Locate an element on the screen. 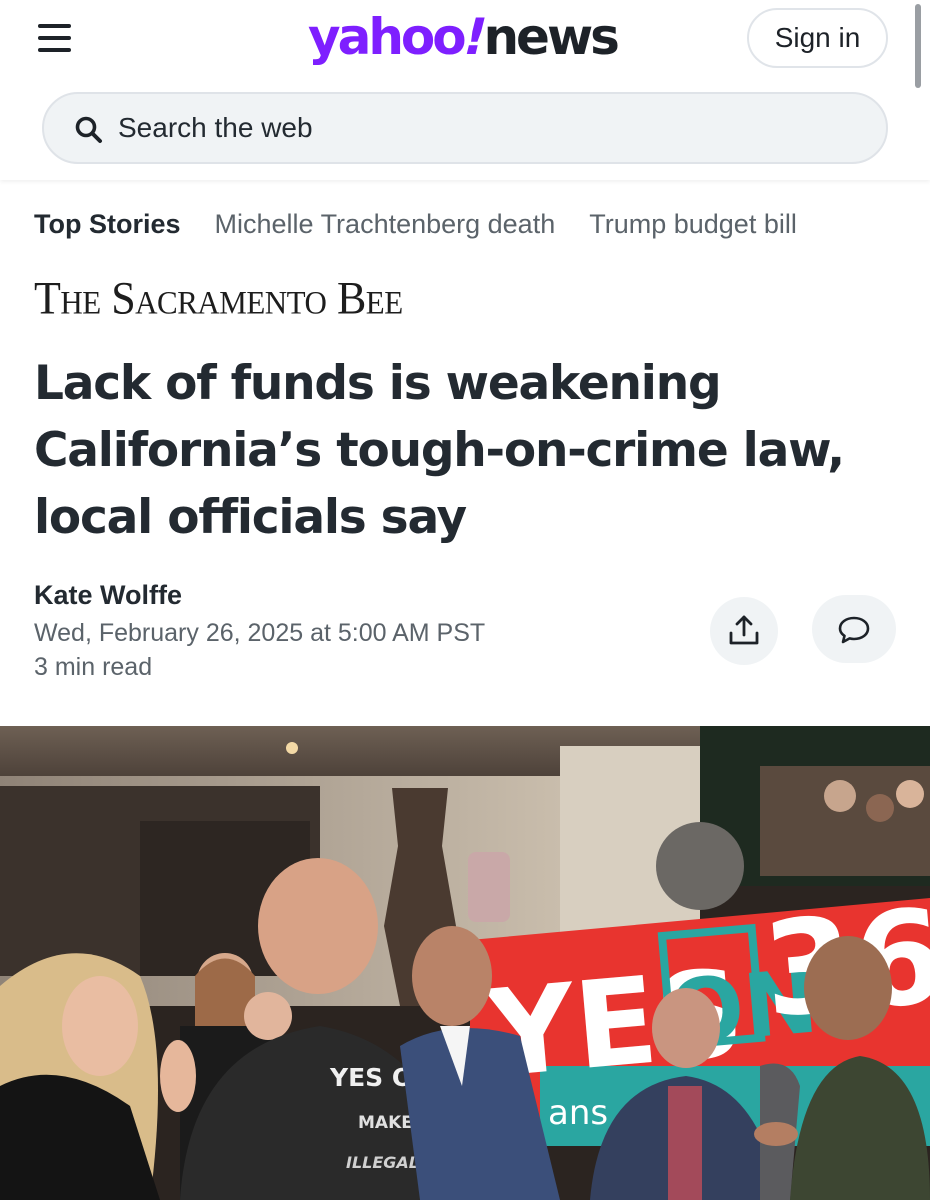  tab-top-stories: Top Stories is located at coordinates (107, 224).